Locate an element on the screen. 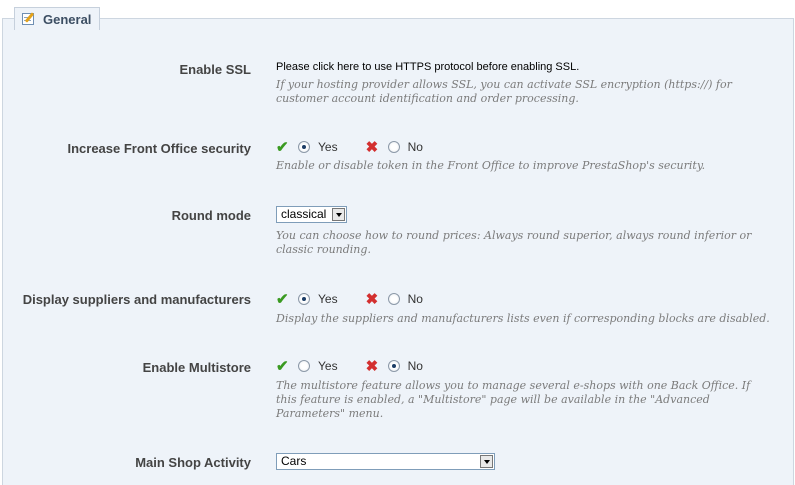 Image resolution: width=795 pixels, height=485 pixels. shop-activity-value: Cars is located at coordinates (294, 461).